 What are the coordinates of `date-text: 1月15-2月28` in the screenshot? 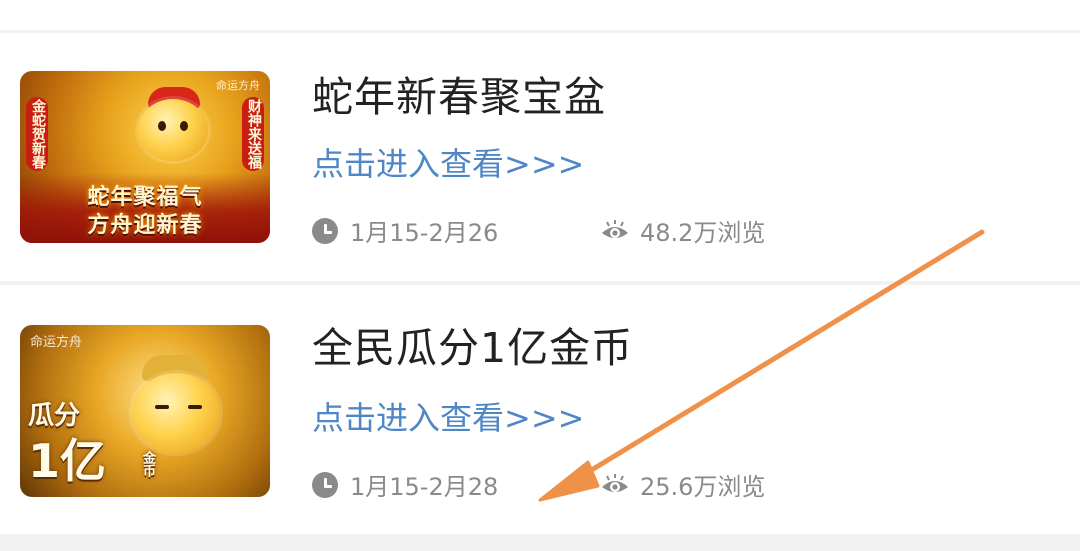 It's located at (424, 487).